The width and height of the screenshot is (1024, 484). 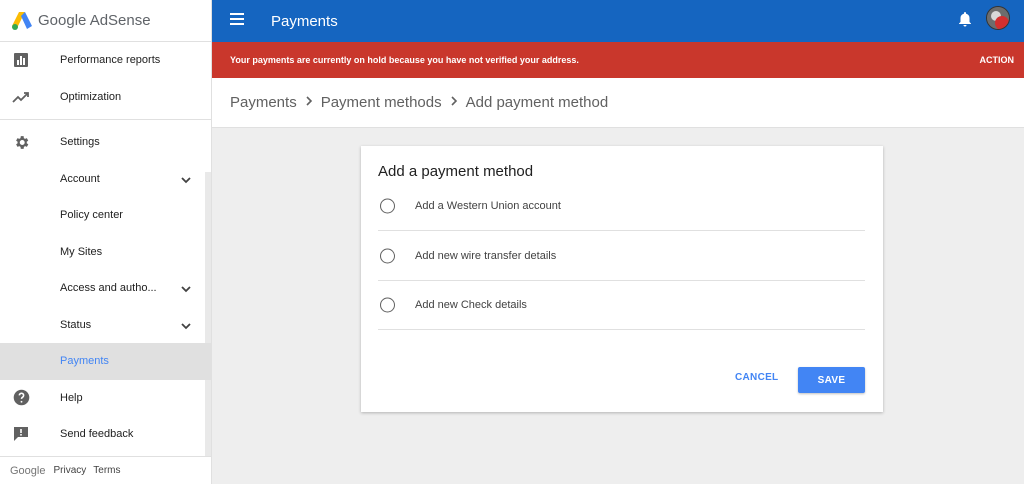 What do you see at coordinates (304, 21) in the screenshot?
I see `page-title: Payments` at bounding box center [304, 21].